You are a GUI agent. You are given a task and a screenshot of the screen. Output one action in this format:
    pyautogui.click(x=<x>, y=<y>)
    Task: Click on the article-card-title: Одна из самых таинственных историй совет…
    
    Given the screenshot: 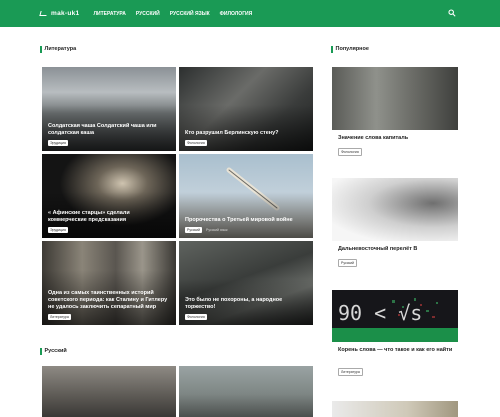 What is the action you would take?
    pyautogui.click(x=108, y=300)
    